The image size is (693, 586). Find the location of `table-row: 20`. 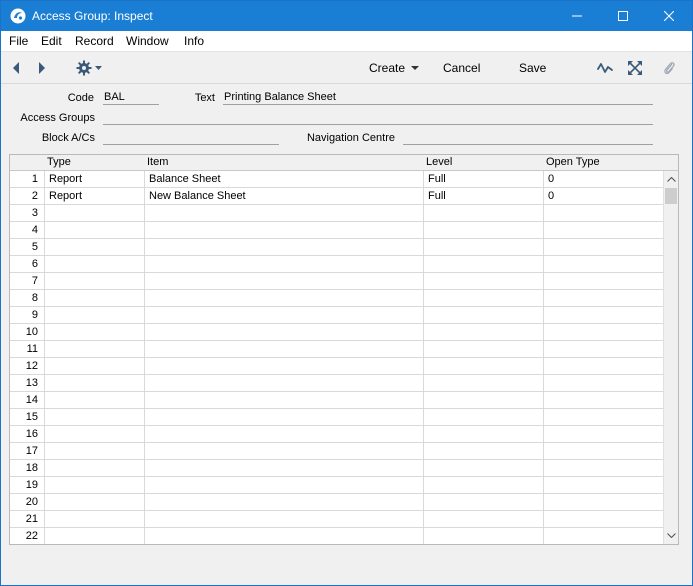

table-row: 20 is located at coordinates (336, 502).